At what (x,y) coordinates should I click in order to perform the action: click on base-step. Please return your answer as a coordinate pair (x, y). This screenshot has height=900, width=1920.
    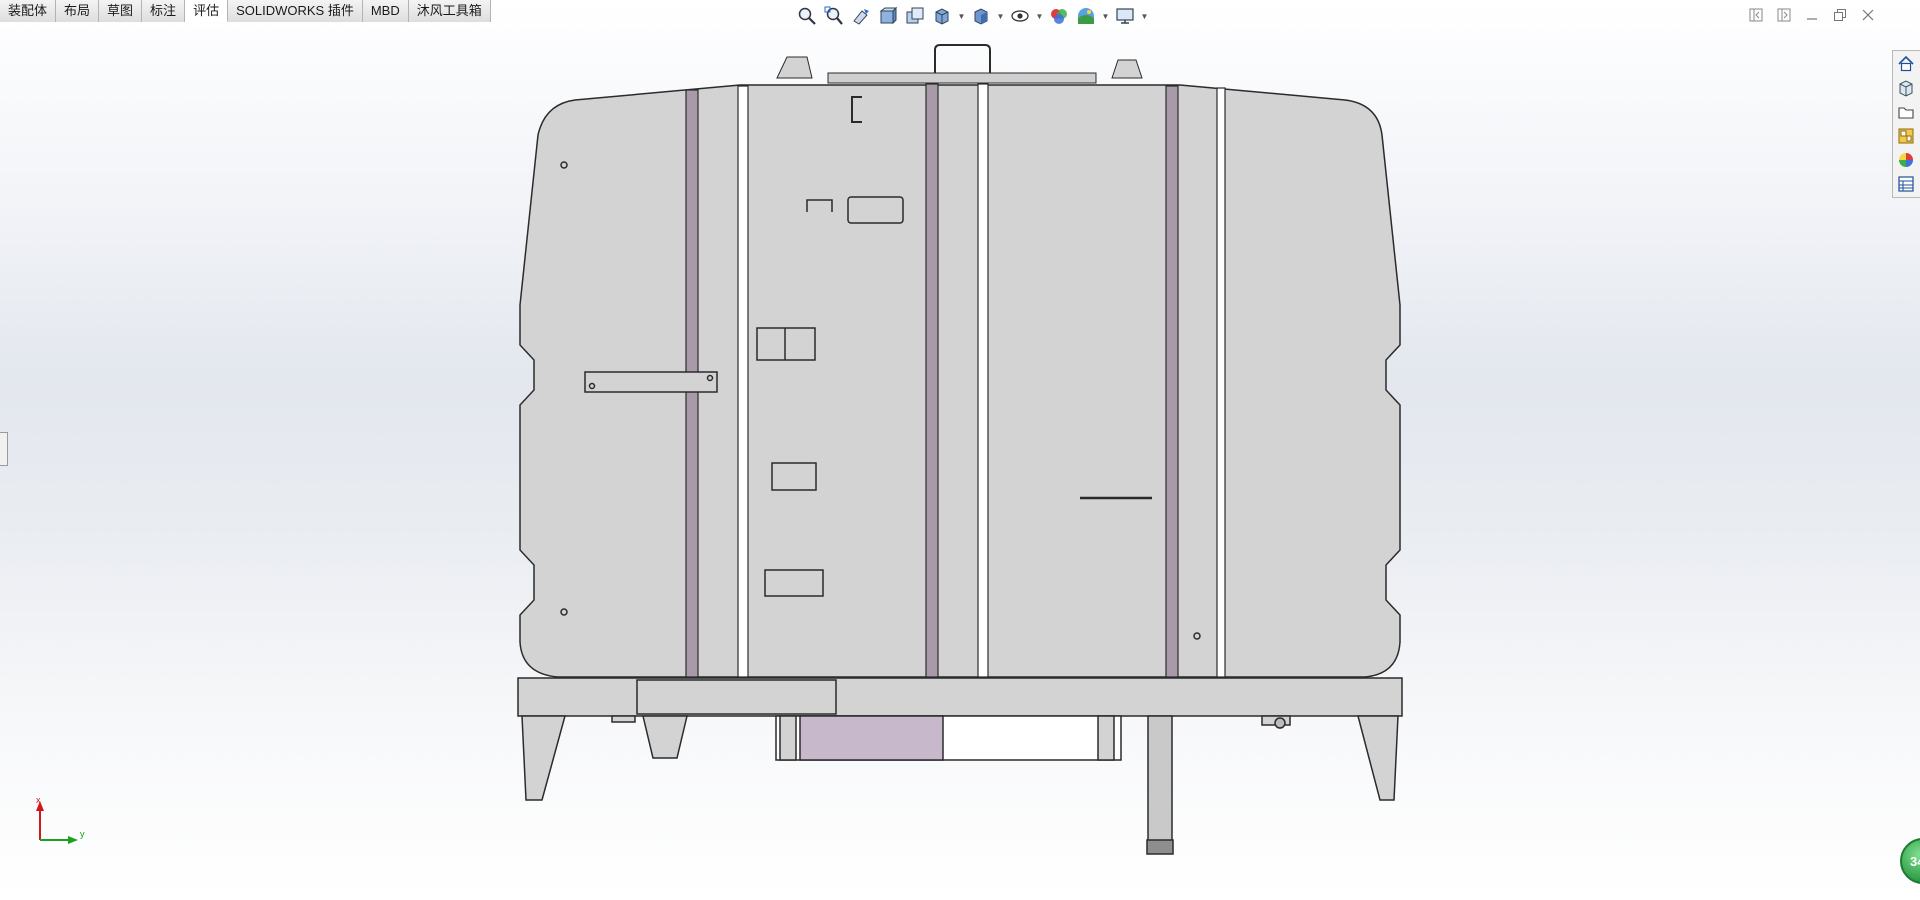
    Looking at the image, I should click on (736, 697).